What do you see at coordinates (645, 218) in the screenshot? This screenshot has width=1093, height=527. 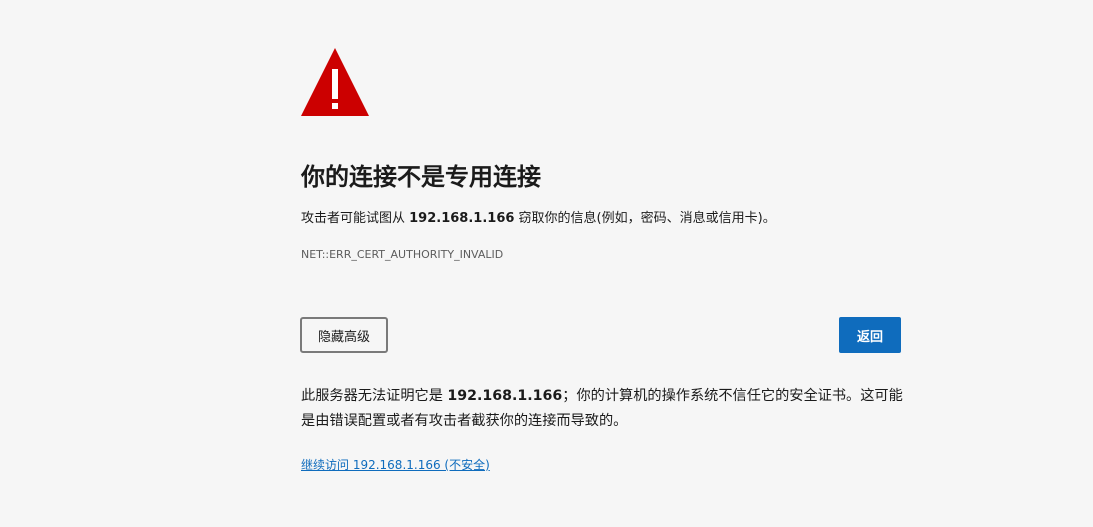 I see `summary-suffix: 窃取你的信息(例如，密码、消息或信用卡)。` at bounding box center [645, 218].